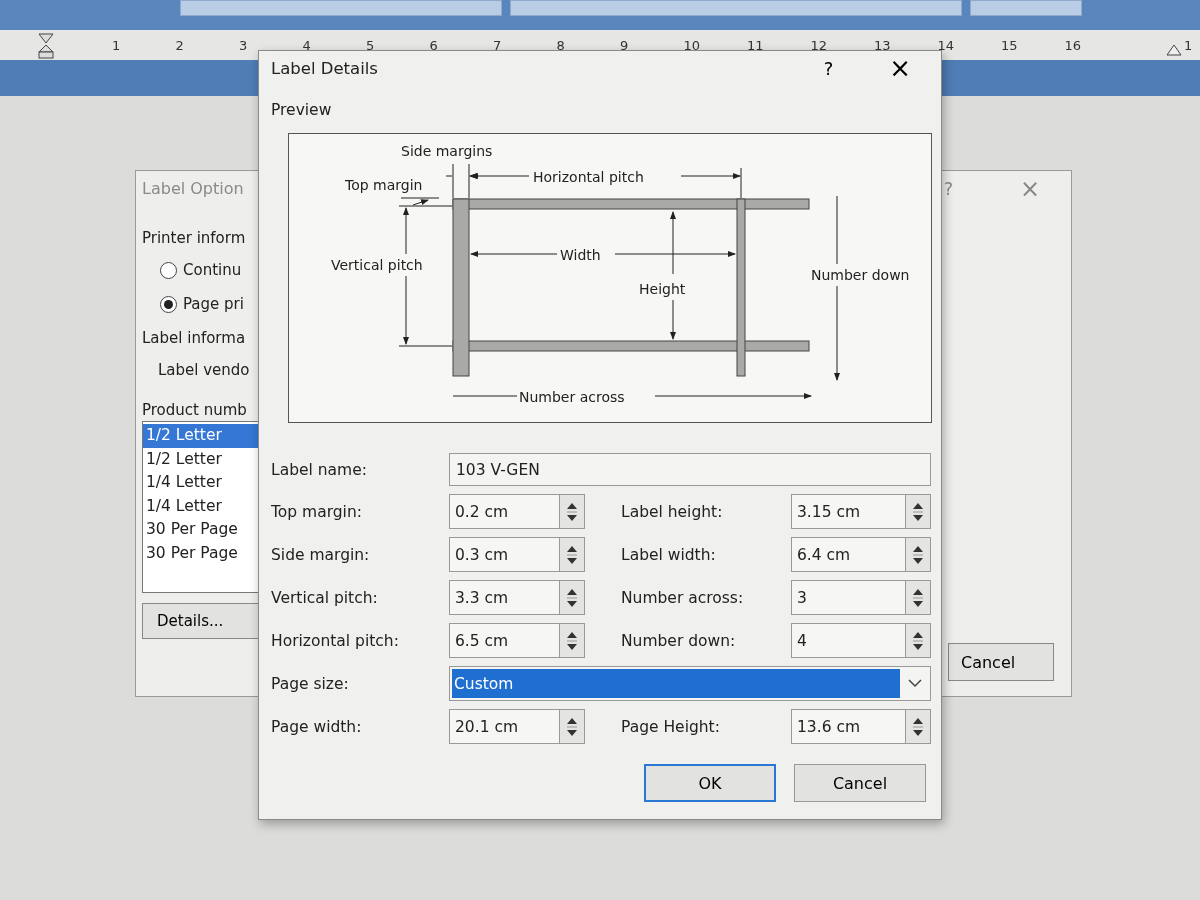 The image size is (1200, 900). I want to click on field-label: Page width:, so click(317, 726).